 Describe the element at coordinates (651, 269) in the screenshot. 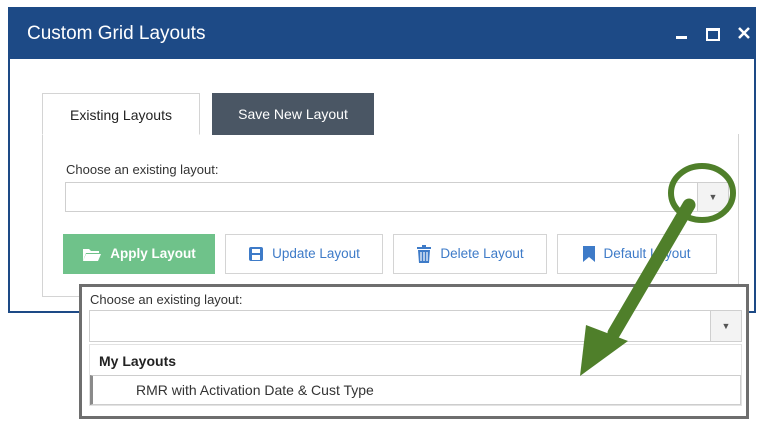

I see `annotation-arrow-shaft` at that location.